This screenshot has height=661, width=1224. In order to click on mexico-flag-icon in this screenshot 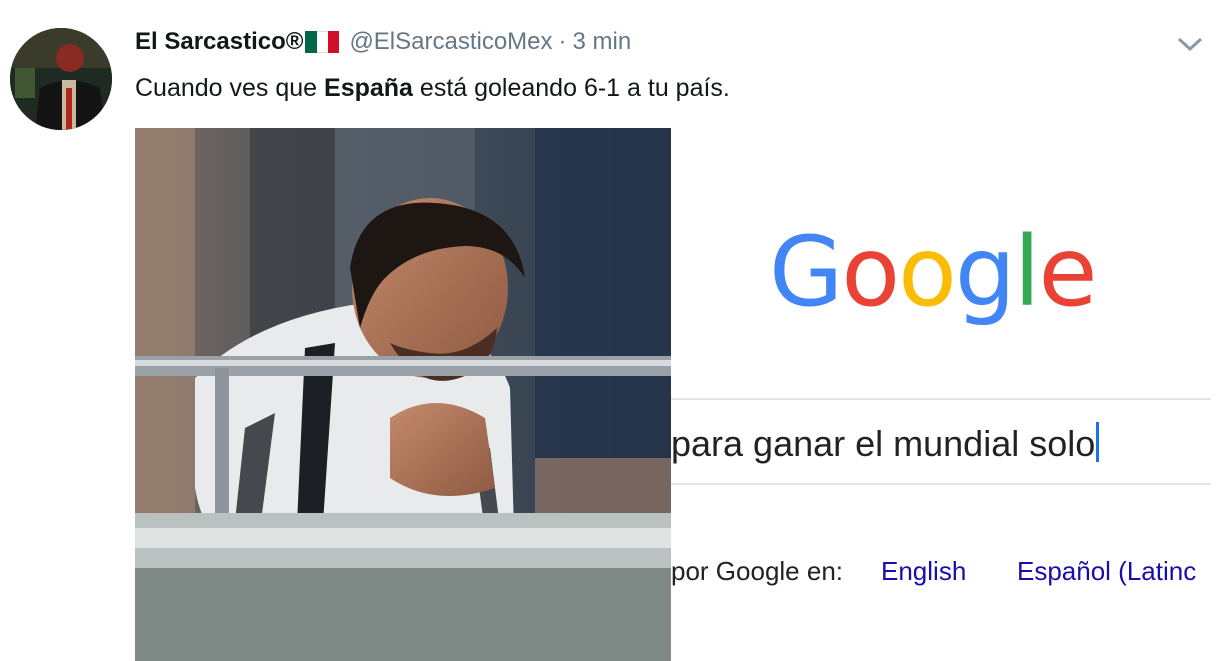, I will do `click(322, 42)`.